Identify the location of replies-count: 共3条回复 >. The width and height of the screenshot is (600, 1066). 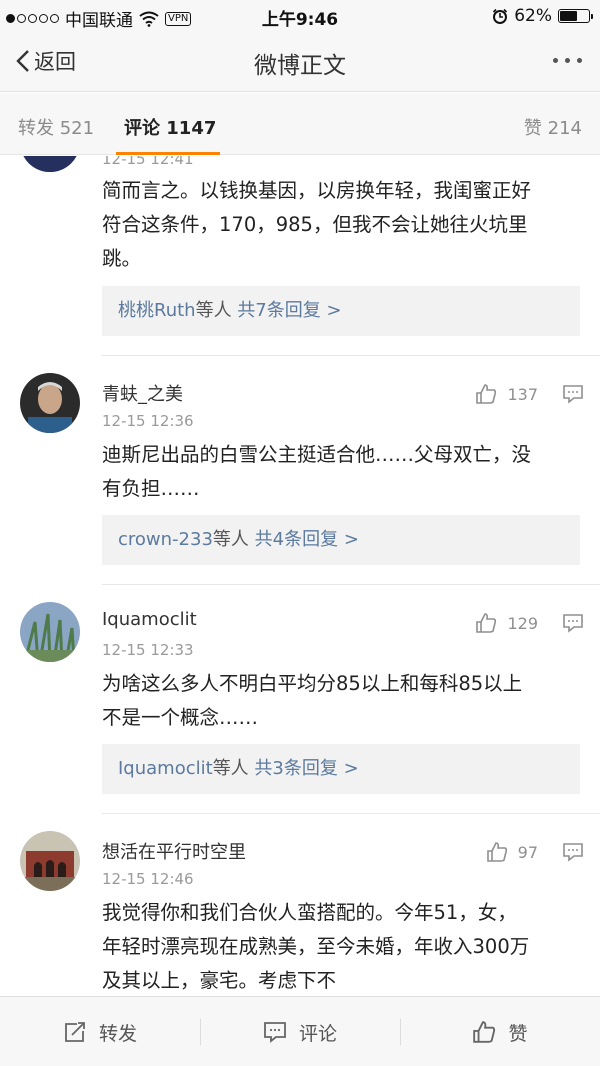
(306, 768).